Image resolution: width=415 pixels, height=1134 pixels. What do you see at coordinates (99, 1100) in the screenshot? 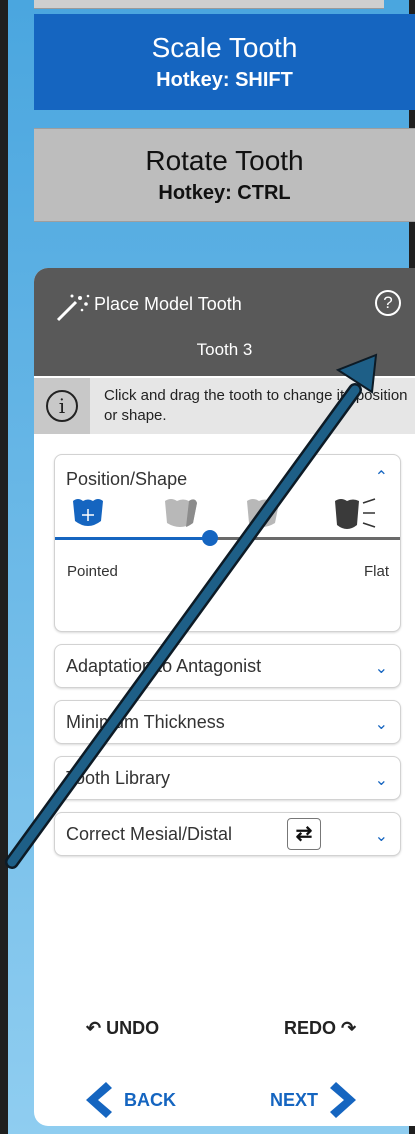
I see `back-arrow-icon` at bounding box center [99, 1100].